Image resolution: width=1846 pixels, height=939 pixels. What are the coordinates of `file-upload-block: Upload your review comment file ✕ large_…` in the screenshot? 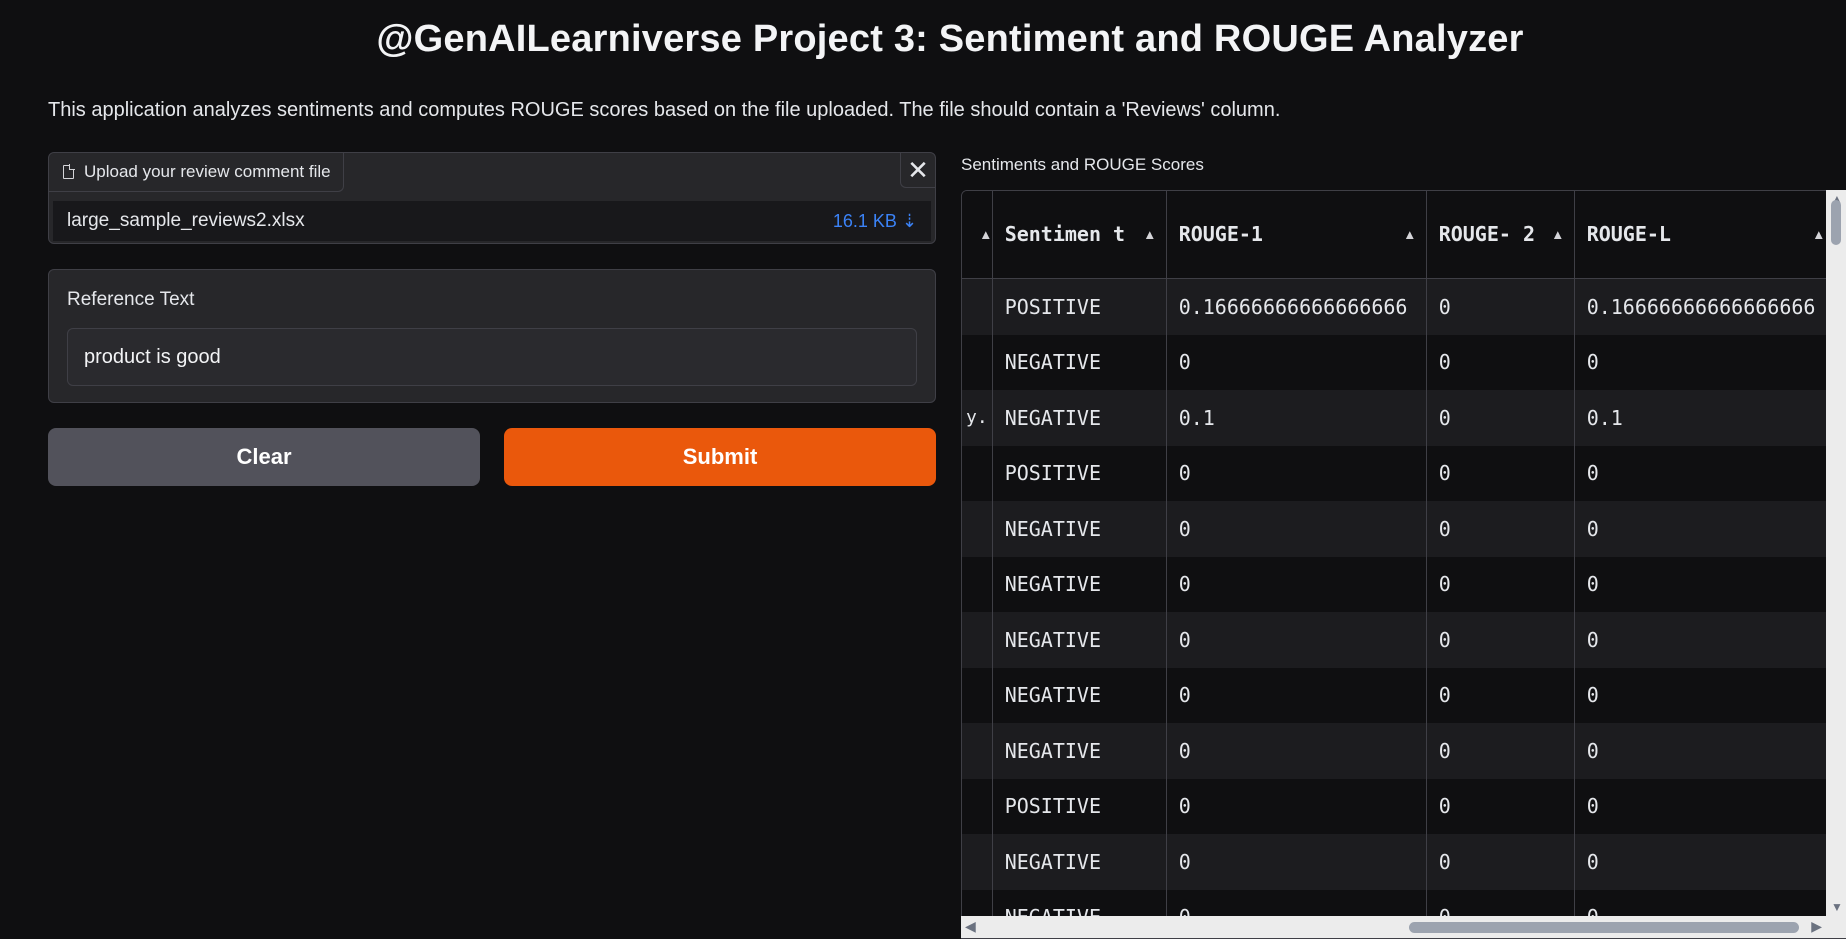 It's located at (492, 198).